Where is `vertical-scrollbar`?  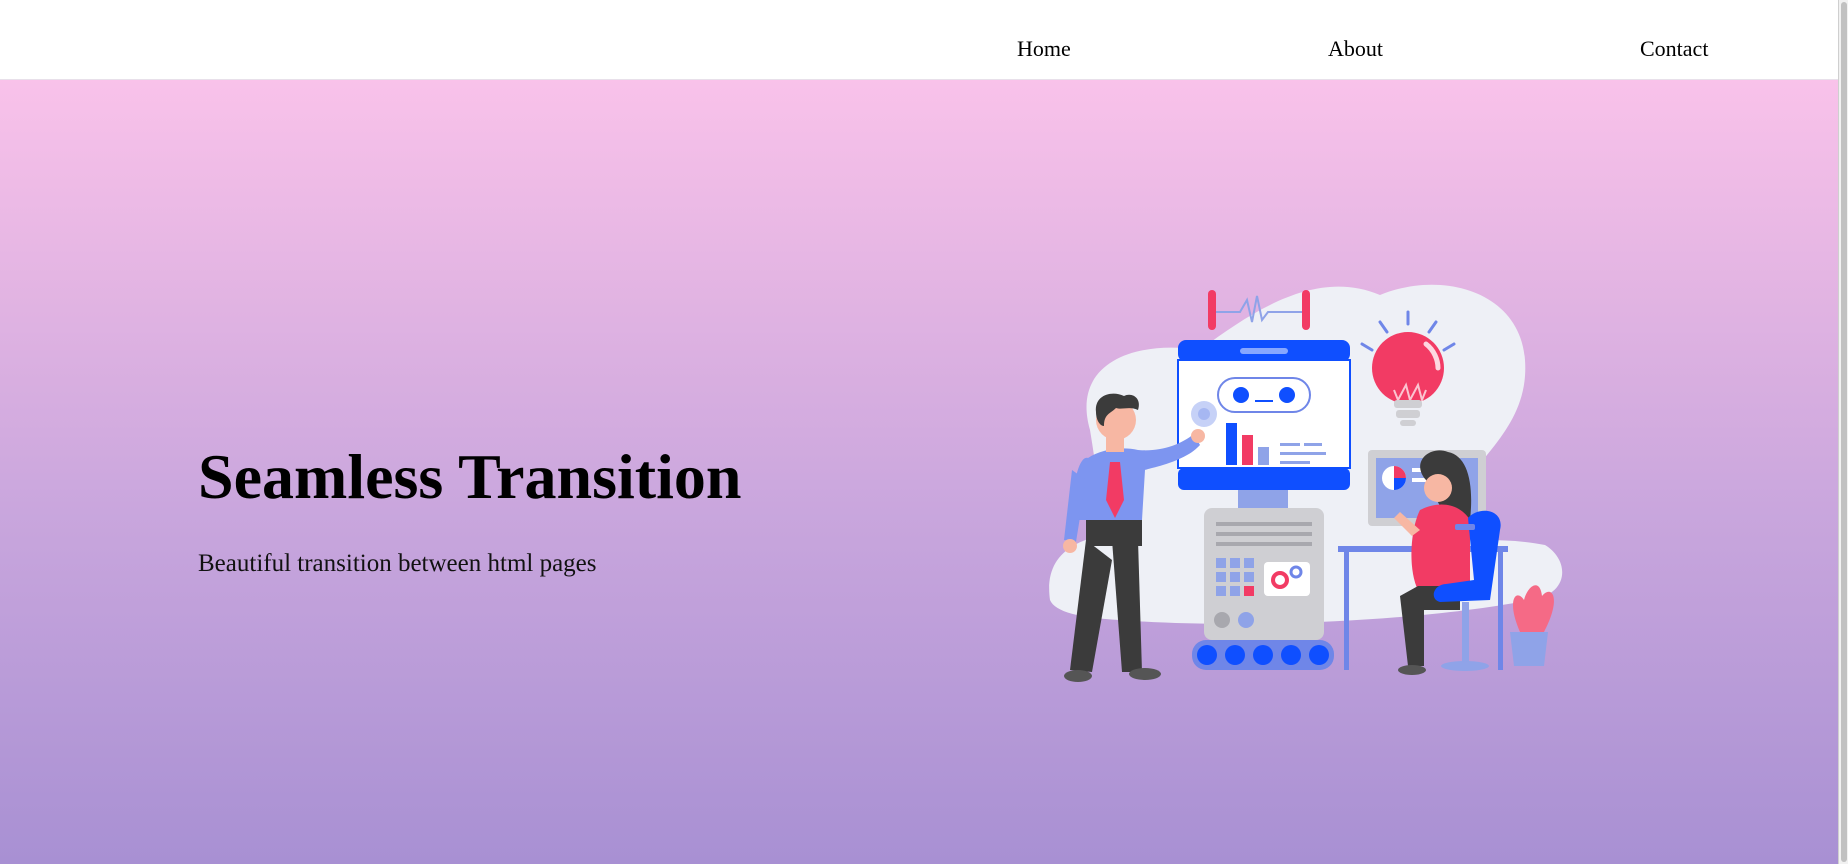
vertical-scrollbar is located at coordinates (1843, 432).